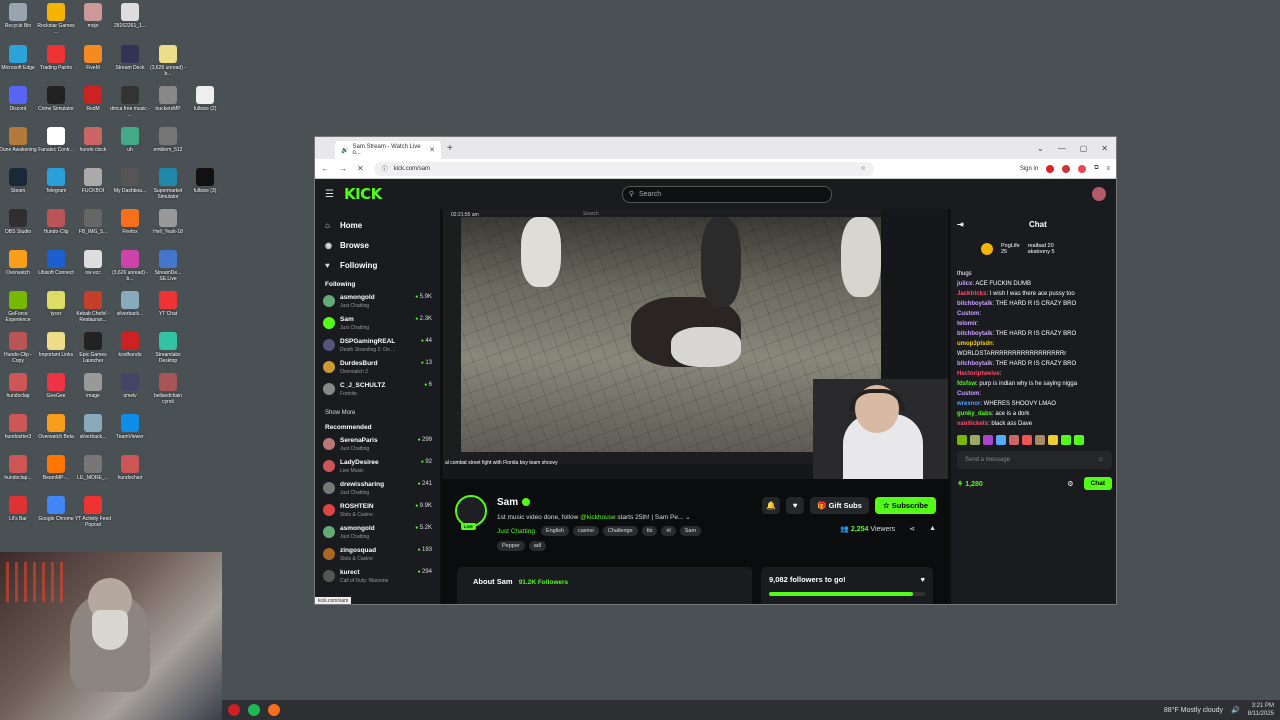 The height and width of the screenshot is (720, 1280). Describe the element at coordinates (19, 99) in the screenshot. I see `desktop-icon: Discord` at that location.